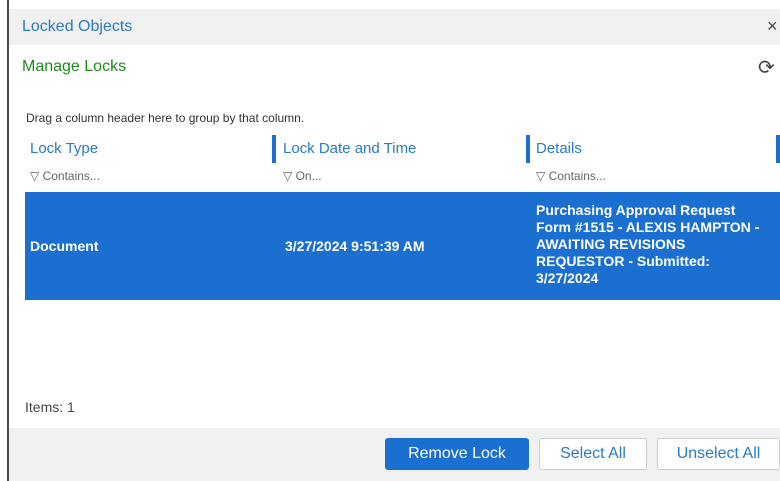 This screenshot has width=780, height=481. What do you see at coordinates (74, 66) in the screenshot?
I see `panel-title: Manage Locks` at bounding box center [74, 66].